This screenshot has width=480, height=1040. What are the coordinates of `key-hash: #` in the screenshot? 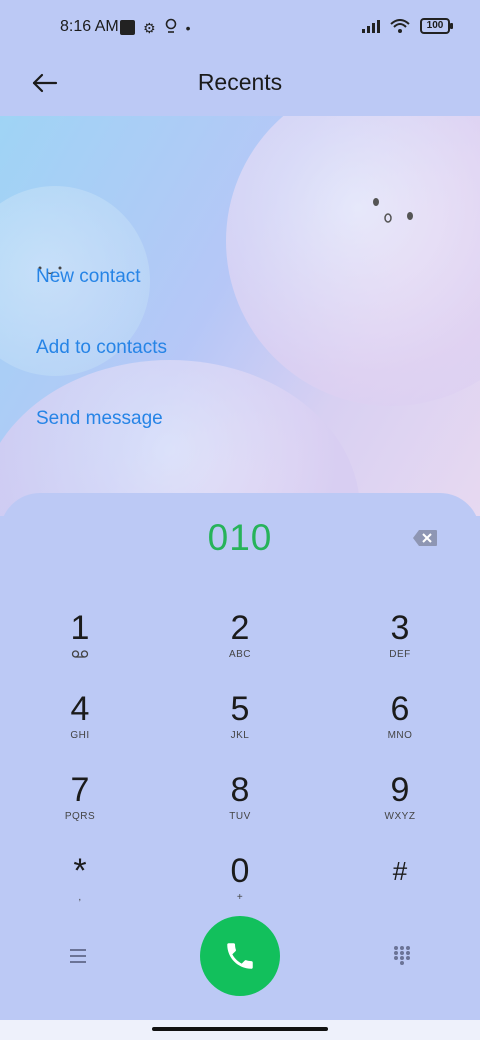 It's located at (400, 872).